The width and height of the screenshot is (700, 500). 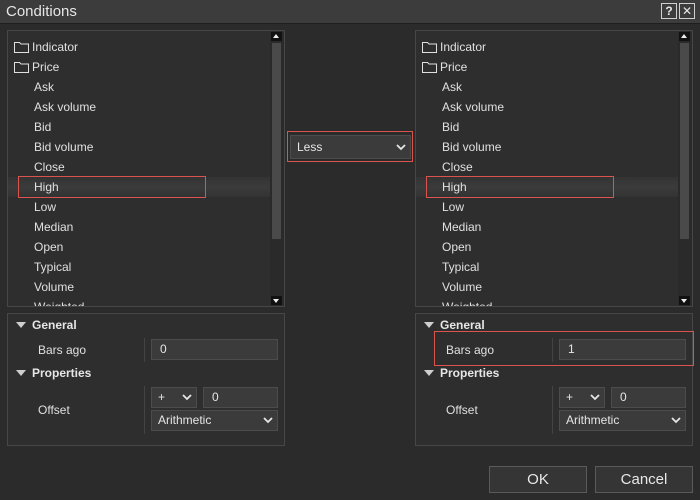 I want to click on properties-section-header: Properties, so click(x=146, y=373).